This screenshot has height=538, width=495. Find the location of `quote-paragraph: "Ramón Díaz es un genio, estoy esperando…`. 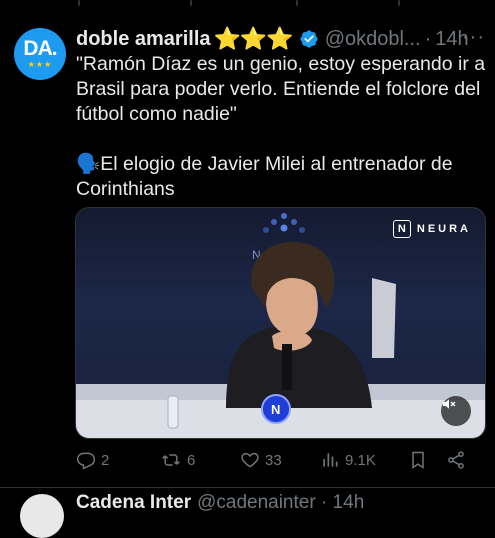

quote-paragraph: "Ramón Díaz es un genio, estoy esperando… is located at coordinates (281, 89).